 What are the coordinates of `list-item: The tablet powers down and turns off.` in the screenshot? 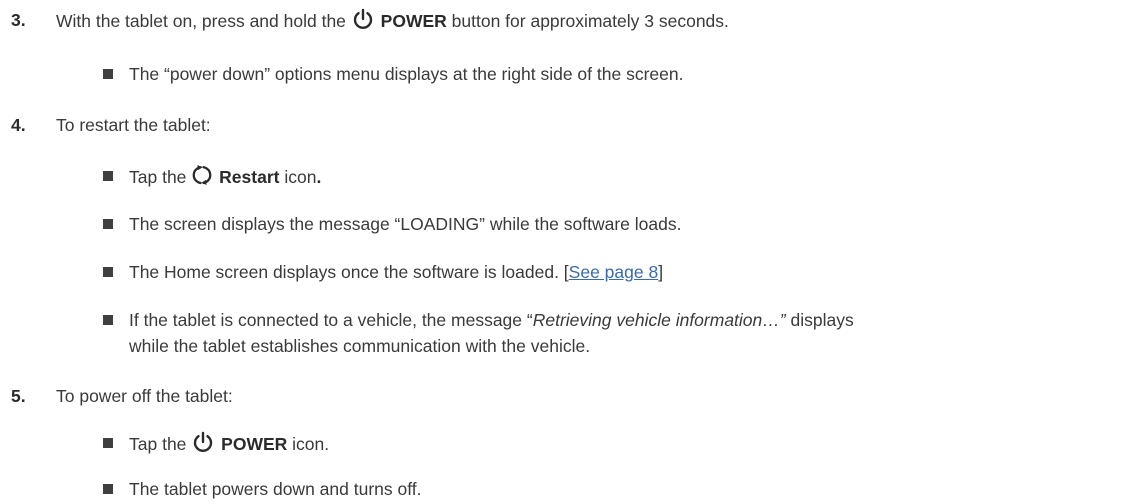 It's located at (569, 490).